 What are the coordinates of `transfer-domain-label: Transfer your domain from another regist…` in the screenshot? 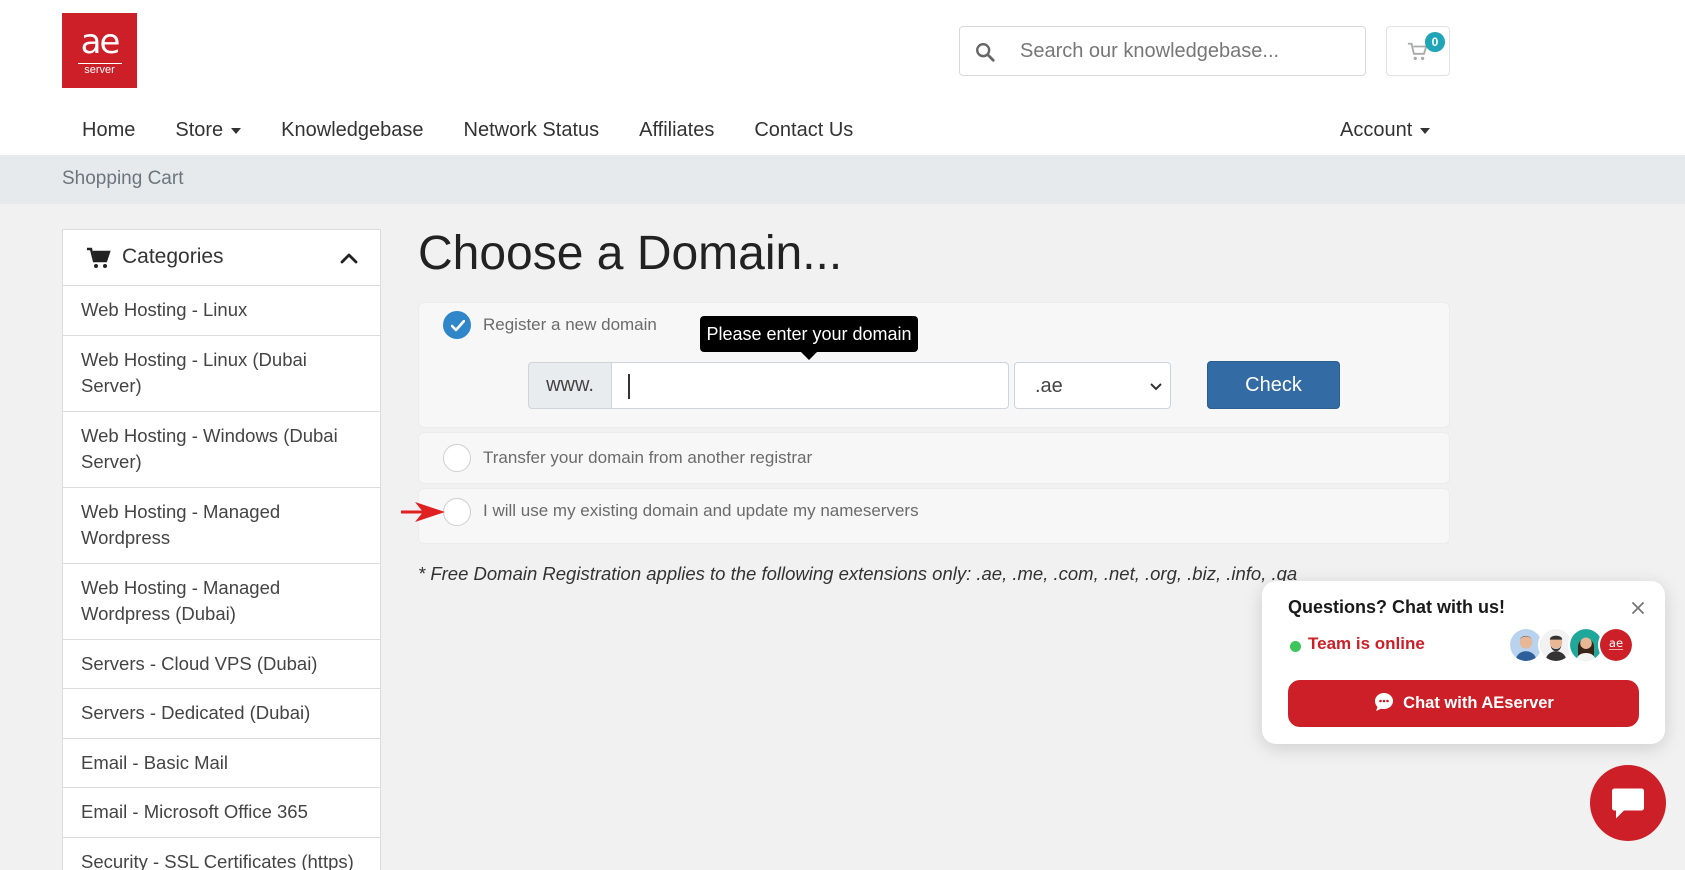 It's located at (648, 457).